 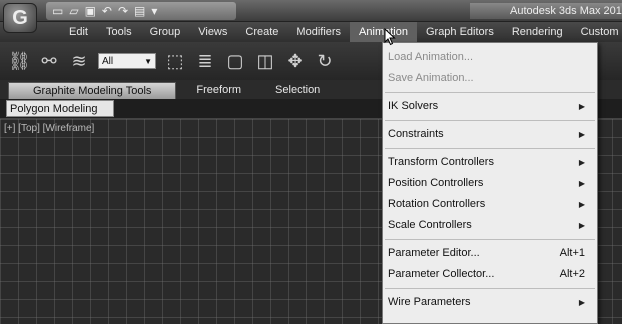 I want to click on project-folder-icon: ▤, so click(x=139, y=11).